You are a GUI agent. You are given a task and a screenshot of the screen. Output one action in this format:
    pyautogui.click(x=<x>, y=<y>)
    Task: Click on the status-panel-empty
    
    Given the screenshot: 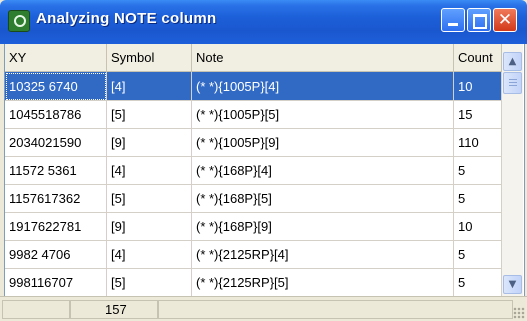 What is the action you would take?
    pyautogui.click(x=36, y=309)
    